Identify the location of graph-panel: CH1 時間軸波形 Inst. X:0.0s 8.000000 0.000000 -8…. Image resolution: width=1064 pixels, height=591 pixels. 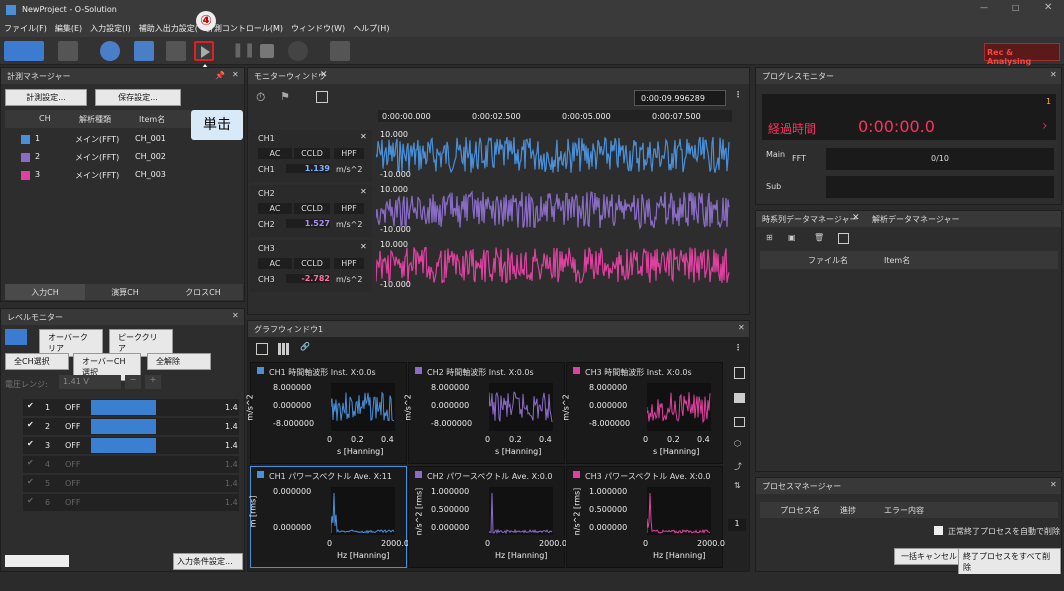
(326, 413).